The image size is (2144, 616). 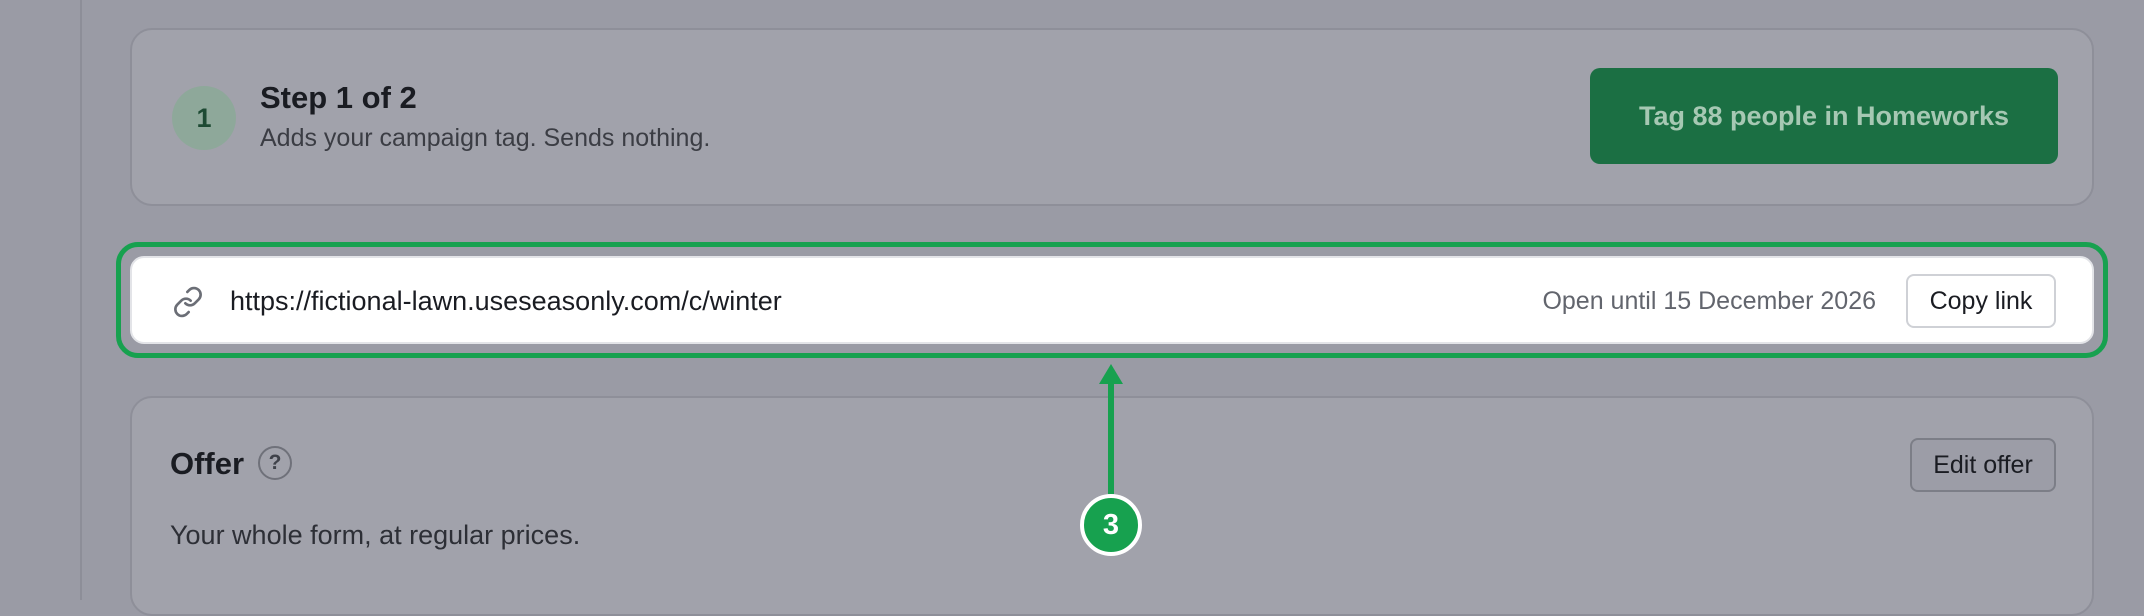 What do you see at coordinates (338, 97) in the screenshot?
I see `step-title: Step 1 of 2` at bounding box center [338, 97].